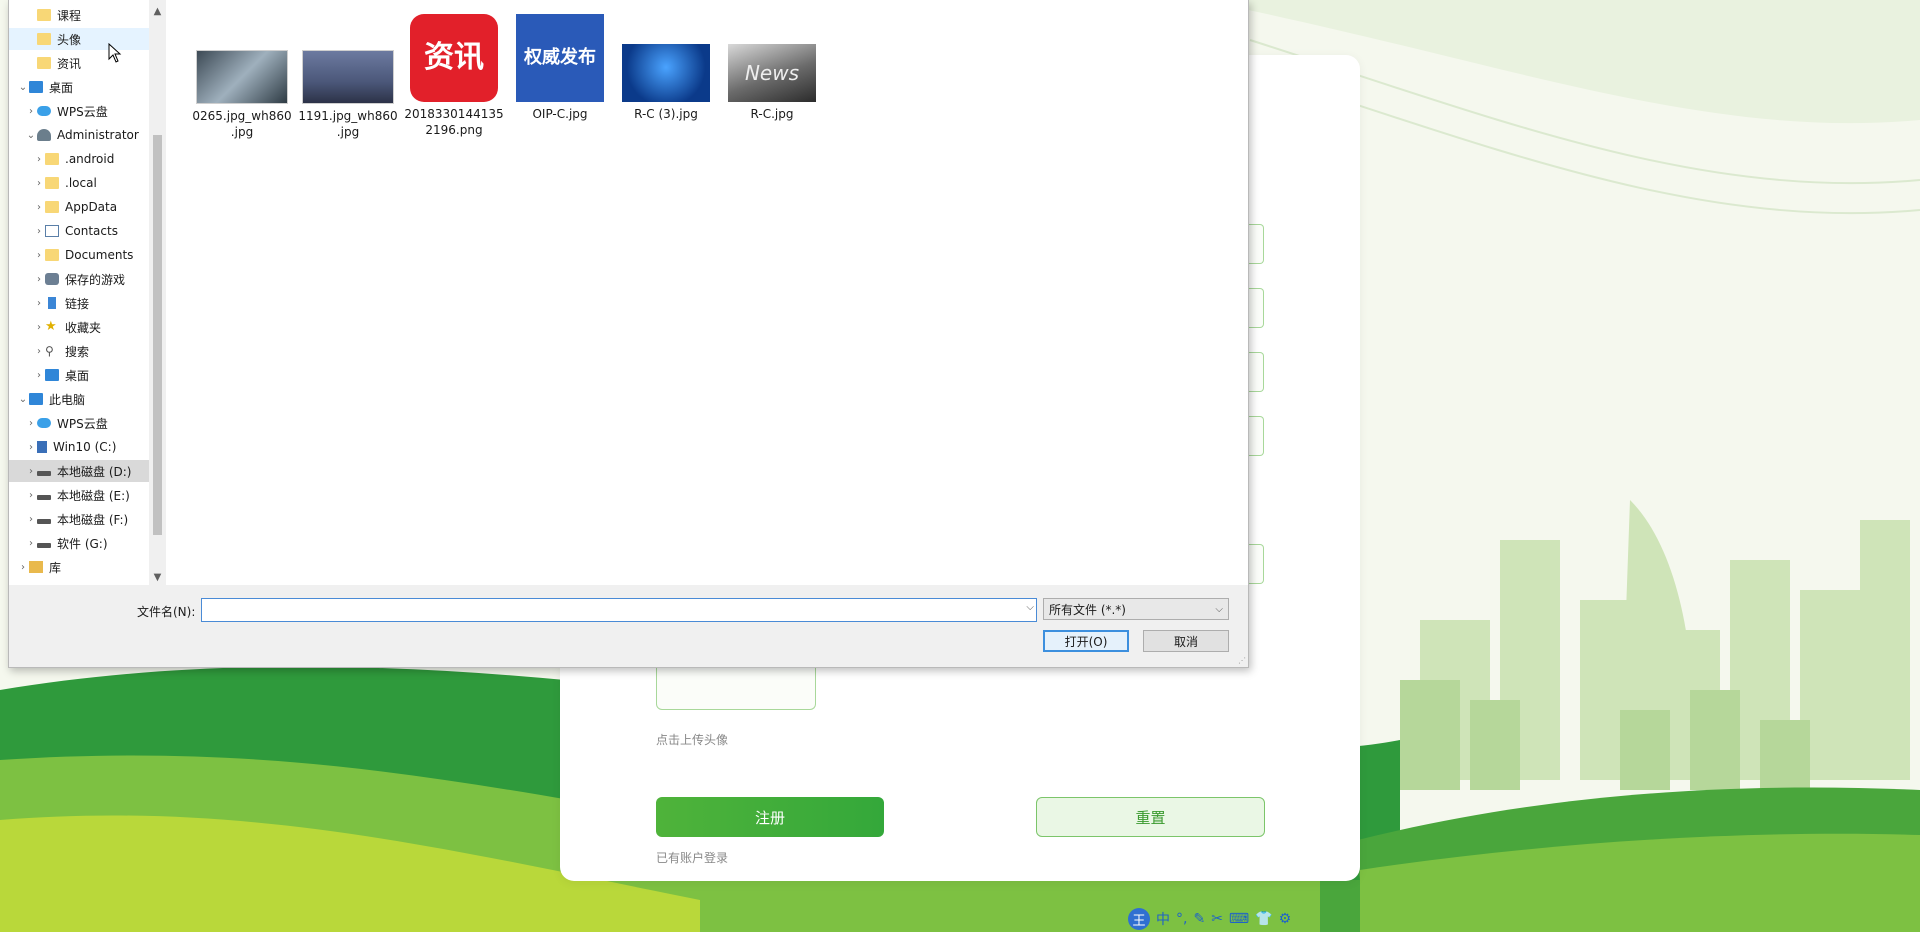  What do you see at coordinates (44, 521) in the screenshot?
I see `drive-icon` at bounding box center [44, 521].